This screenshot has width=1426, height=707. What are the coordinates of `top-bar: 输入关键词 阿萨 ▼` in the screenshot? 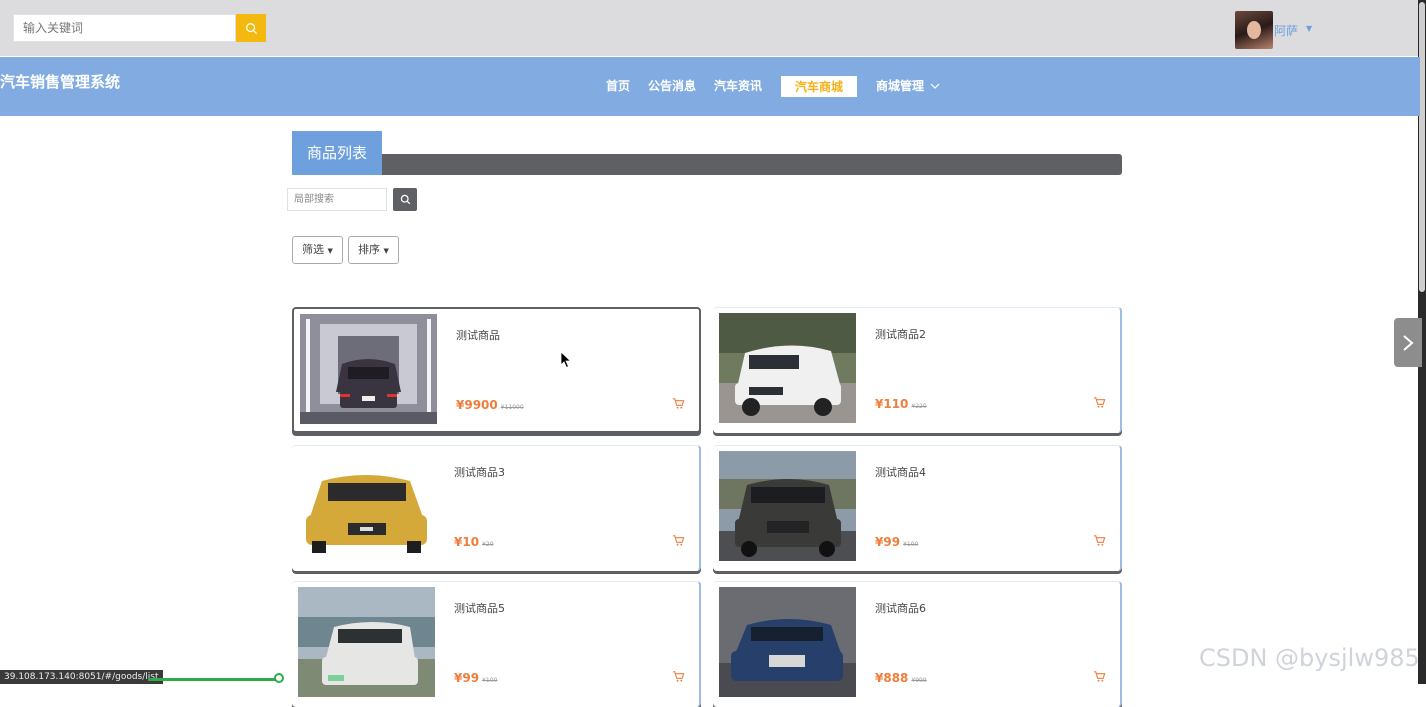 It's located at (713, 28).